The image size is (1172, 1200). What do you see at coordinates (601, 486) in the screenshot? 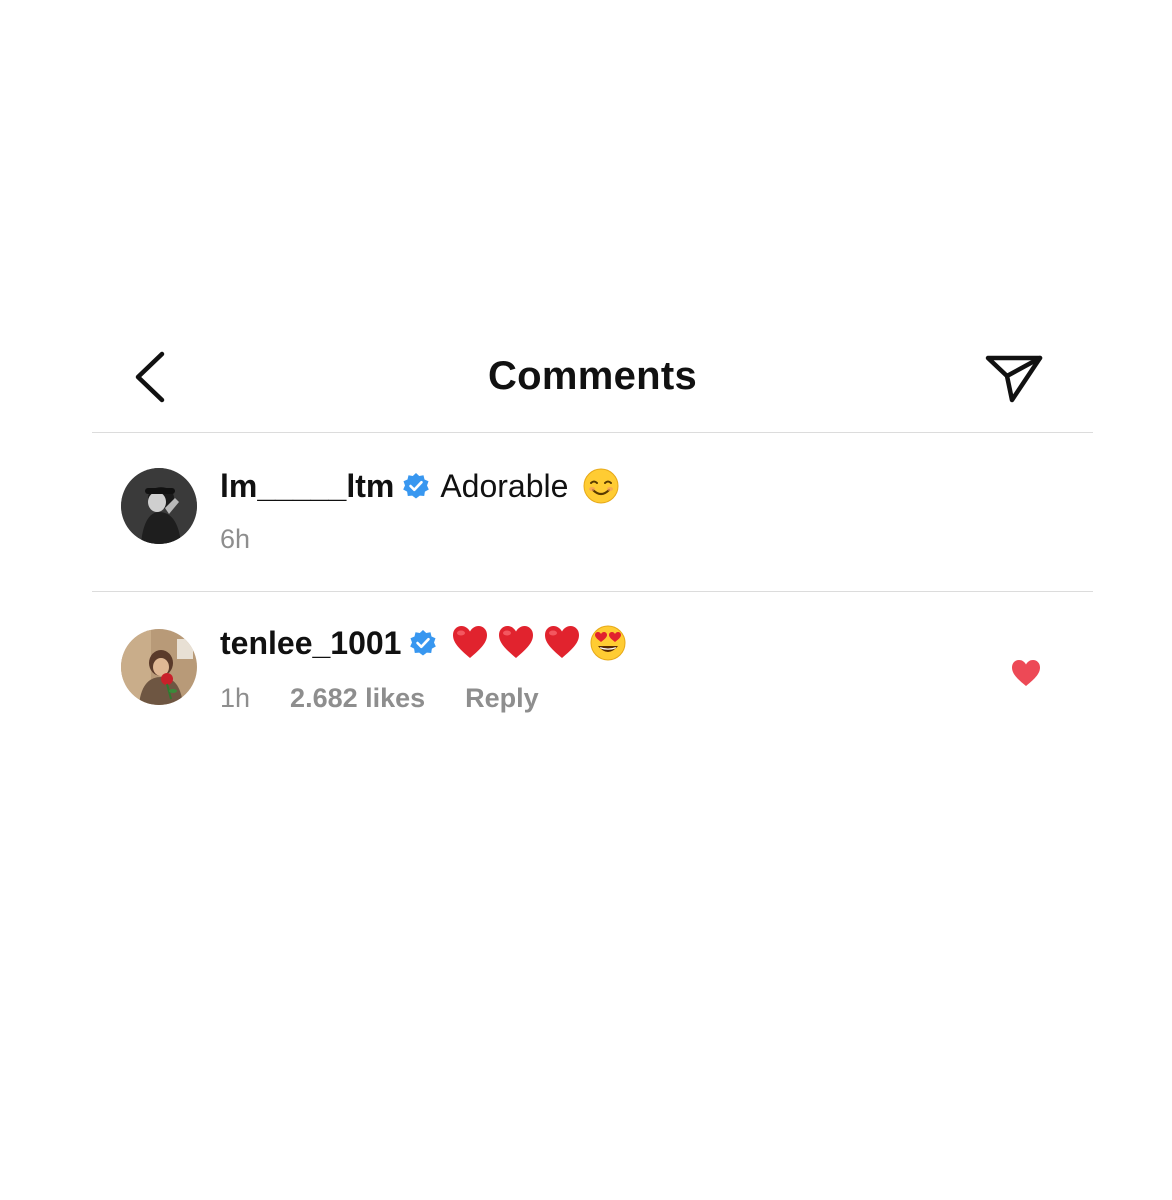
I see `smiling-face-icon` at bounding box center [601, 486].